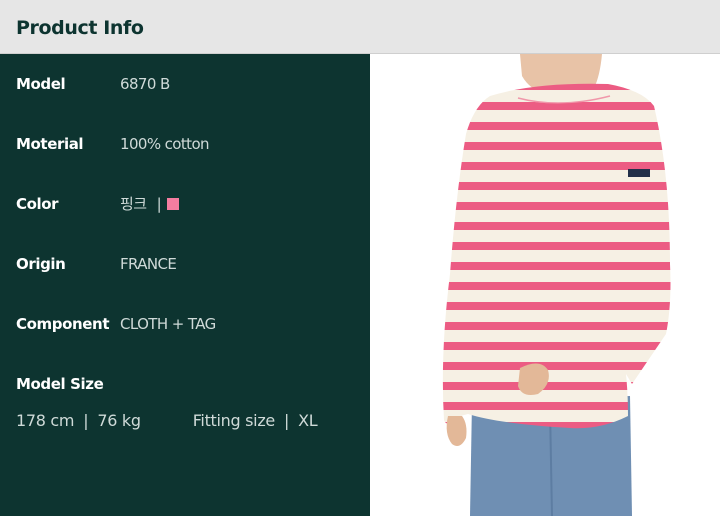 The width and height of the screenshot is (720, 516). What do you see at coordinates (119, 420) in the screenshot?
I see `model-weight: 76 kg` at bounding box center [119, 420].